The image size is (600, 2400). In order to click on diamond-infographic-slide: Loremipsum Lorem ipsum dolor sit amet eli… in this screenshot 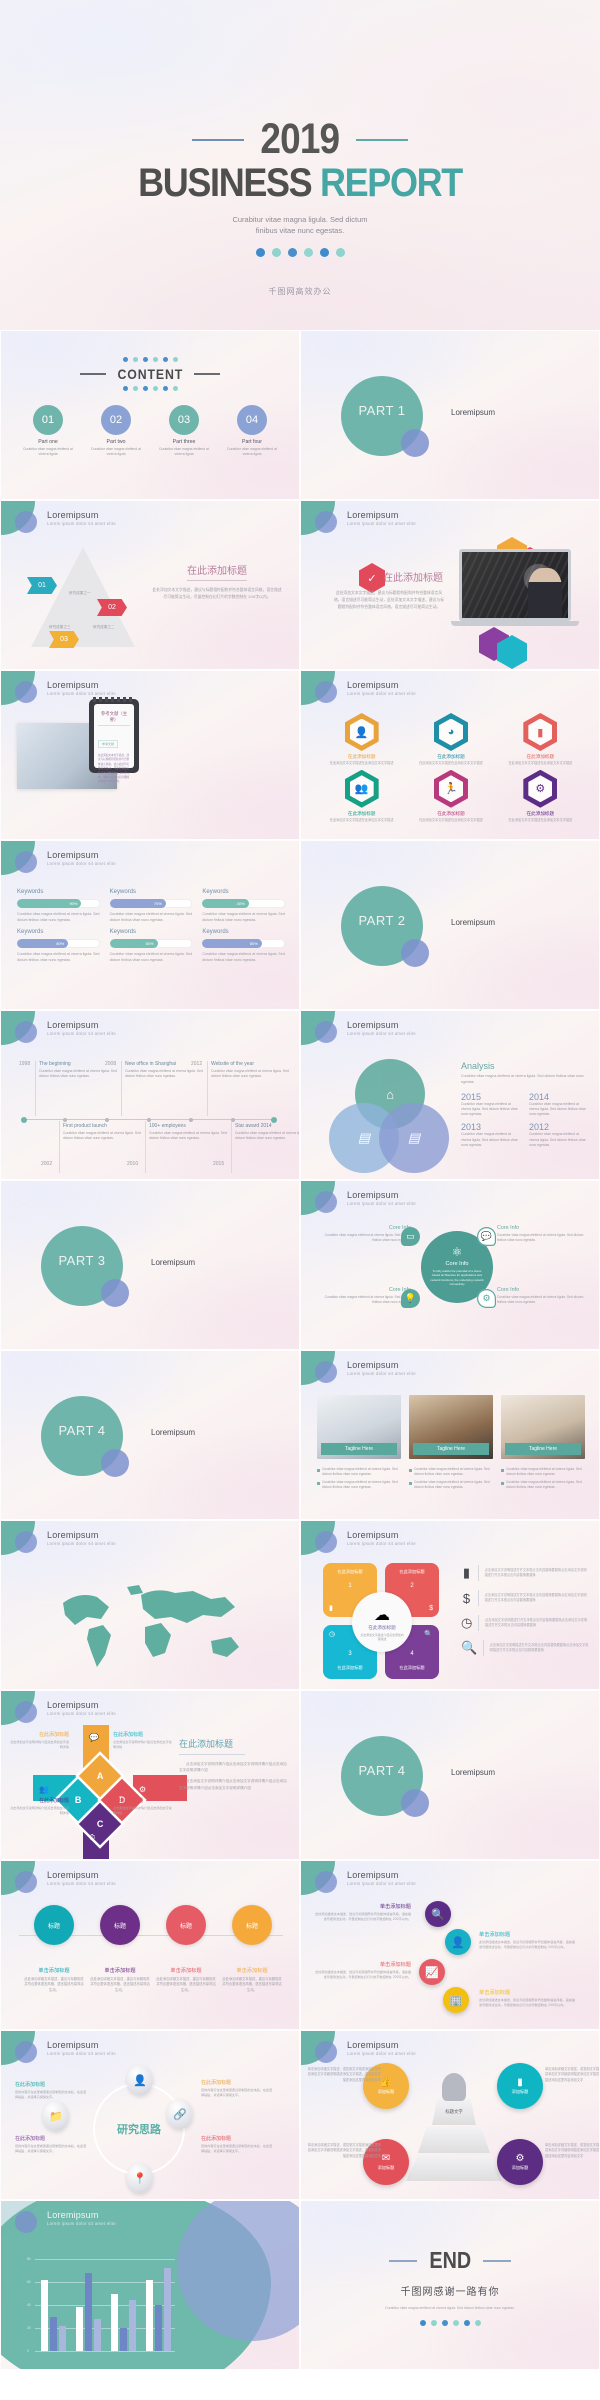, I will do `click(150, 1775)`.